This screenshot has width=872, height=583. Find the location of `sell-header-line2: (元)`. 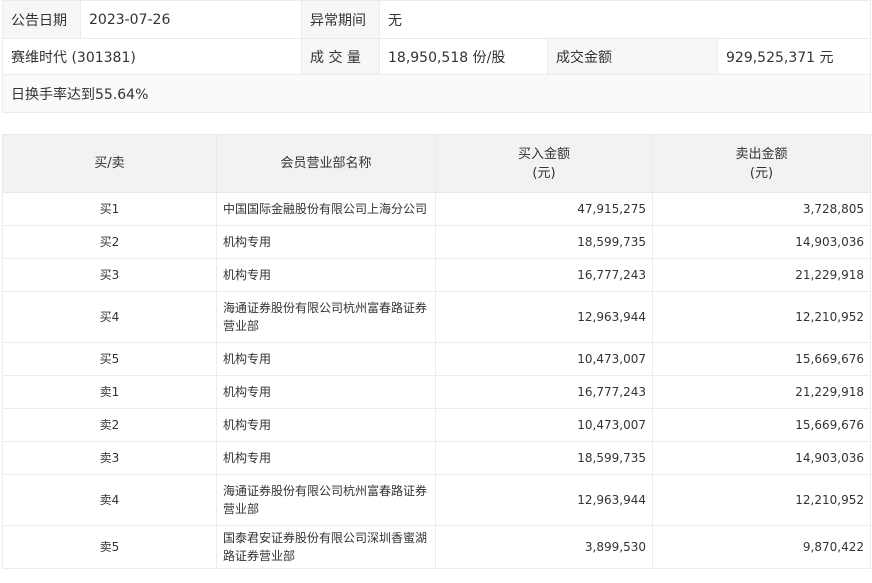

sell-header-line2: (元) is located at coordinates (761, 173).